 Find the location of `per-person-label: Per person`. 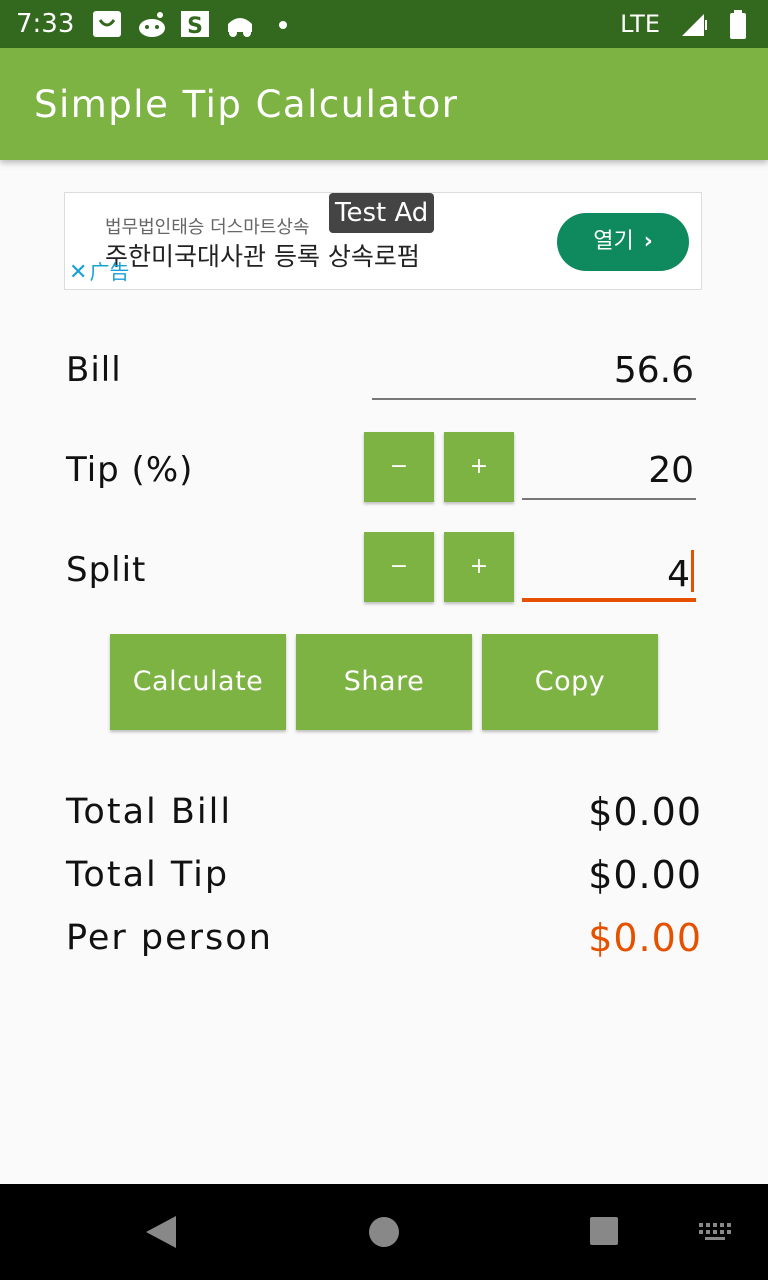

per-person-label: Per person is located at coordinates (169, 938).